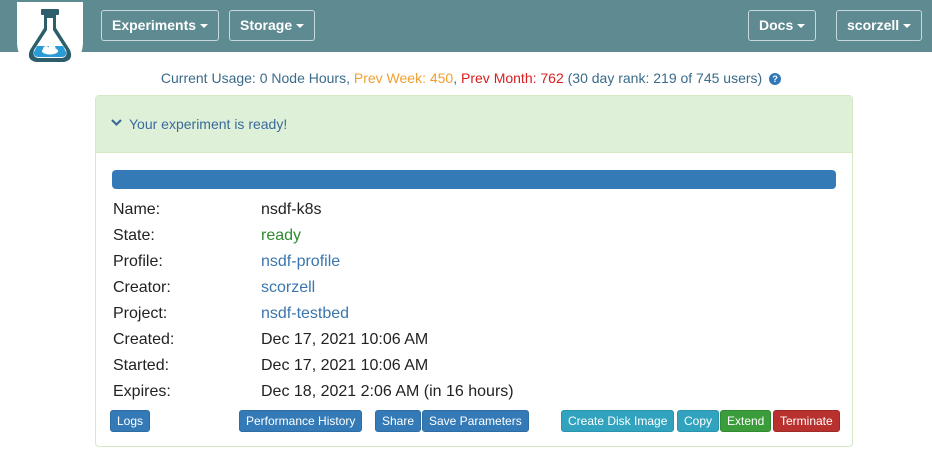 This screenshot has width=932, height=459. What do you see at coordinates (387, 391) in the screenshot?
I see `detail-value: Dec 18, 2021 2:06 AM (in 16 hours)` at bounding box center [387, 391].